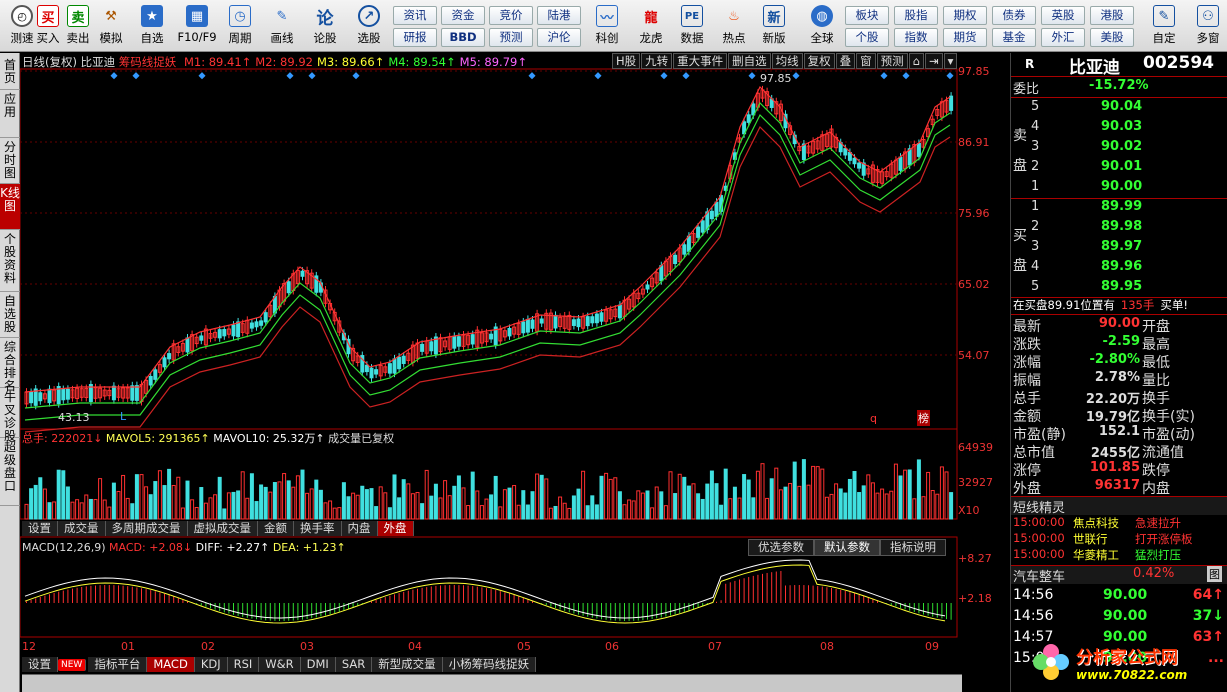 This screenshot has width=1227, height=692. What do you see at coordinates (40, 528) in the screenshot?
I see `volume-tab: 设置` at bounding box center [40, 528].